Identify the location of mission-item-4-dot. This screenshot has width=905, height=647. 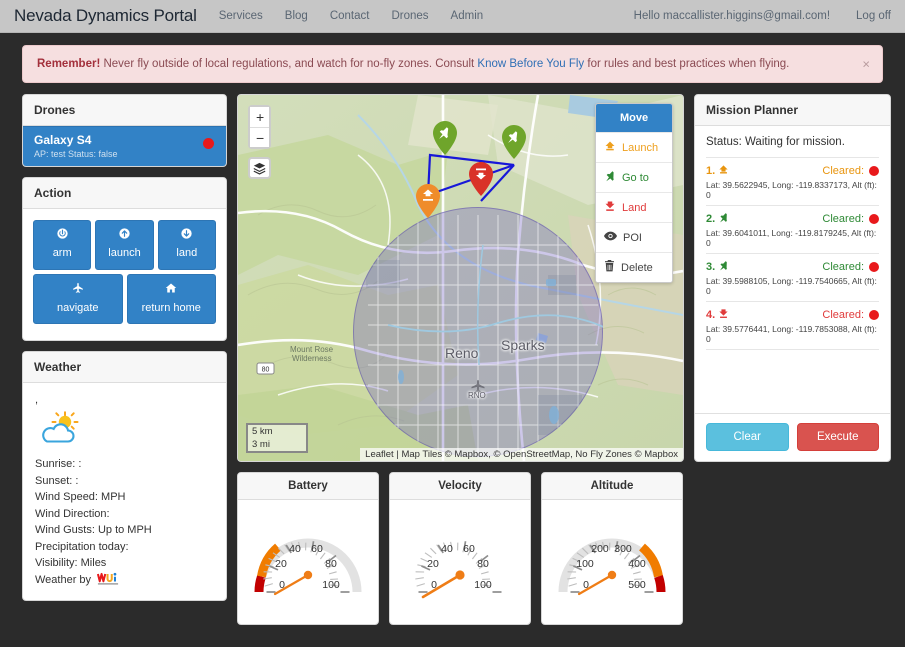
(874, 315).